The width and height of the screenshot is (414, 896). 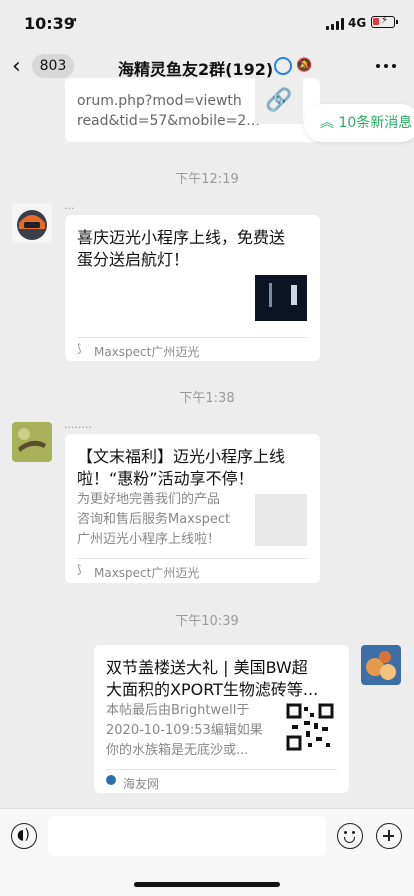 I want to click on mute-bell-icon: 🔕, so click(x=304, y=65).